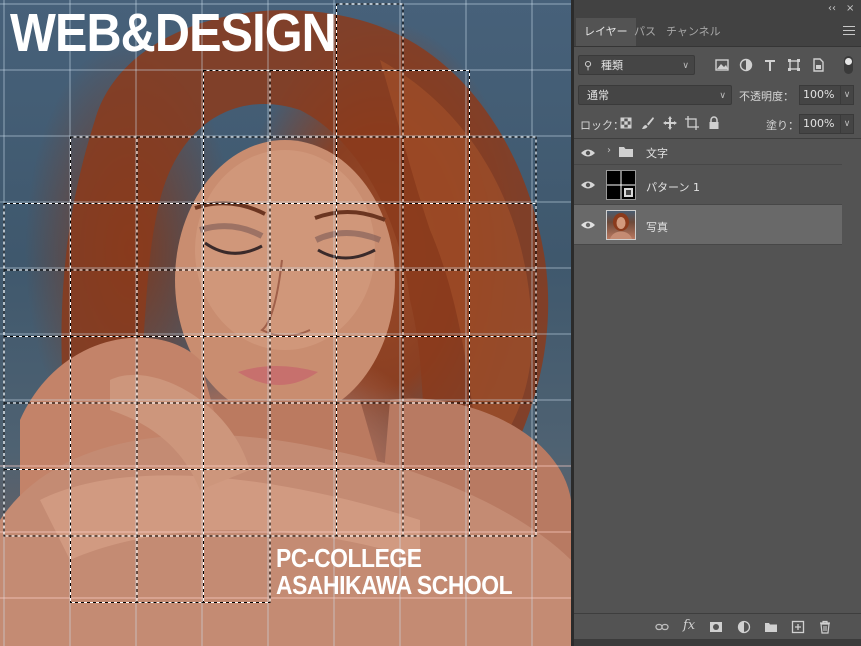 Image resolution: width=861 pixels, height=646 pixels. I want to click on layer-row-text-group: › 文字, so click(708, 152).